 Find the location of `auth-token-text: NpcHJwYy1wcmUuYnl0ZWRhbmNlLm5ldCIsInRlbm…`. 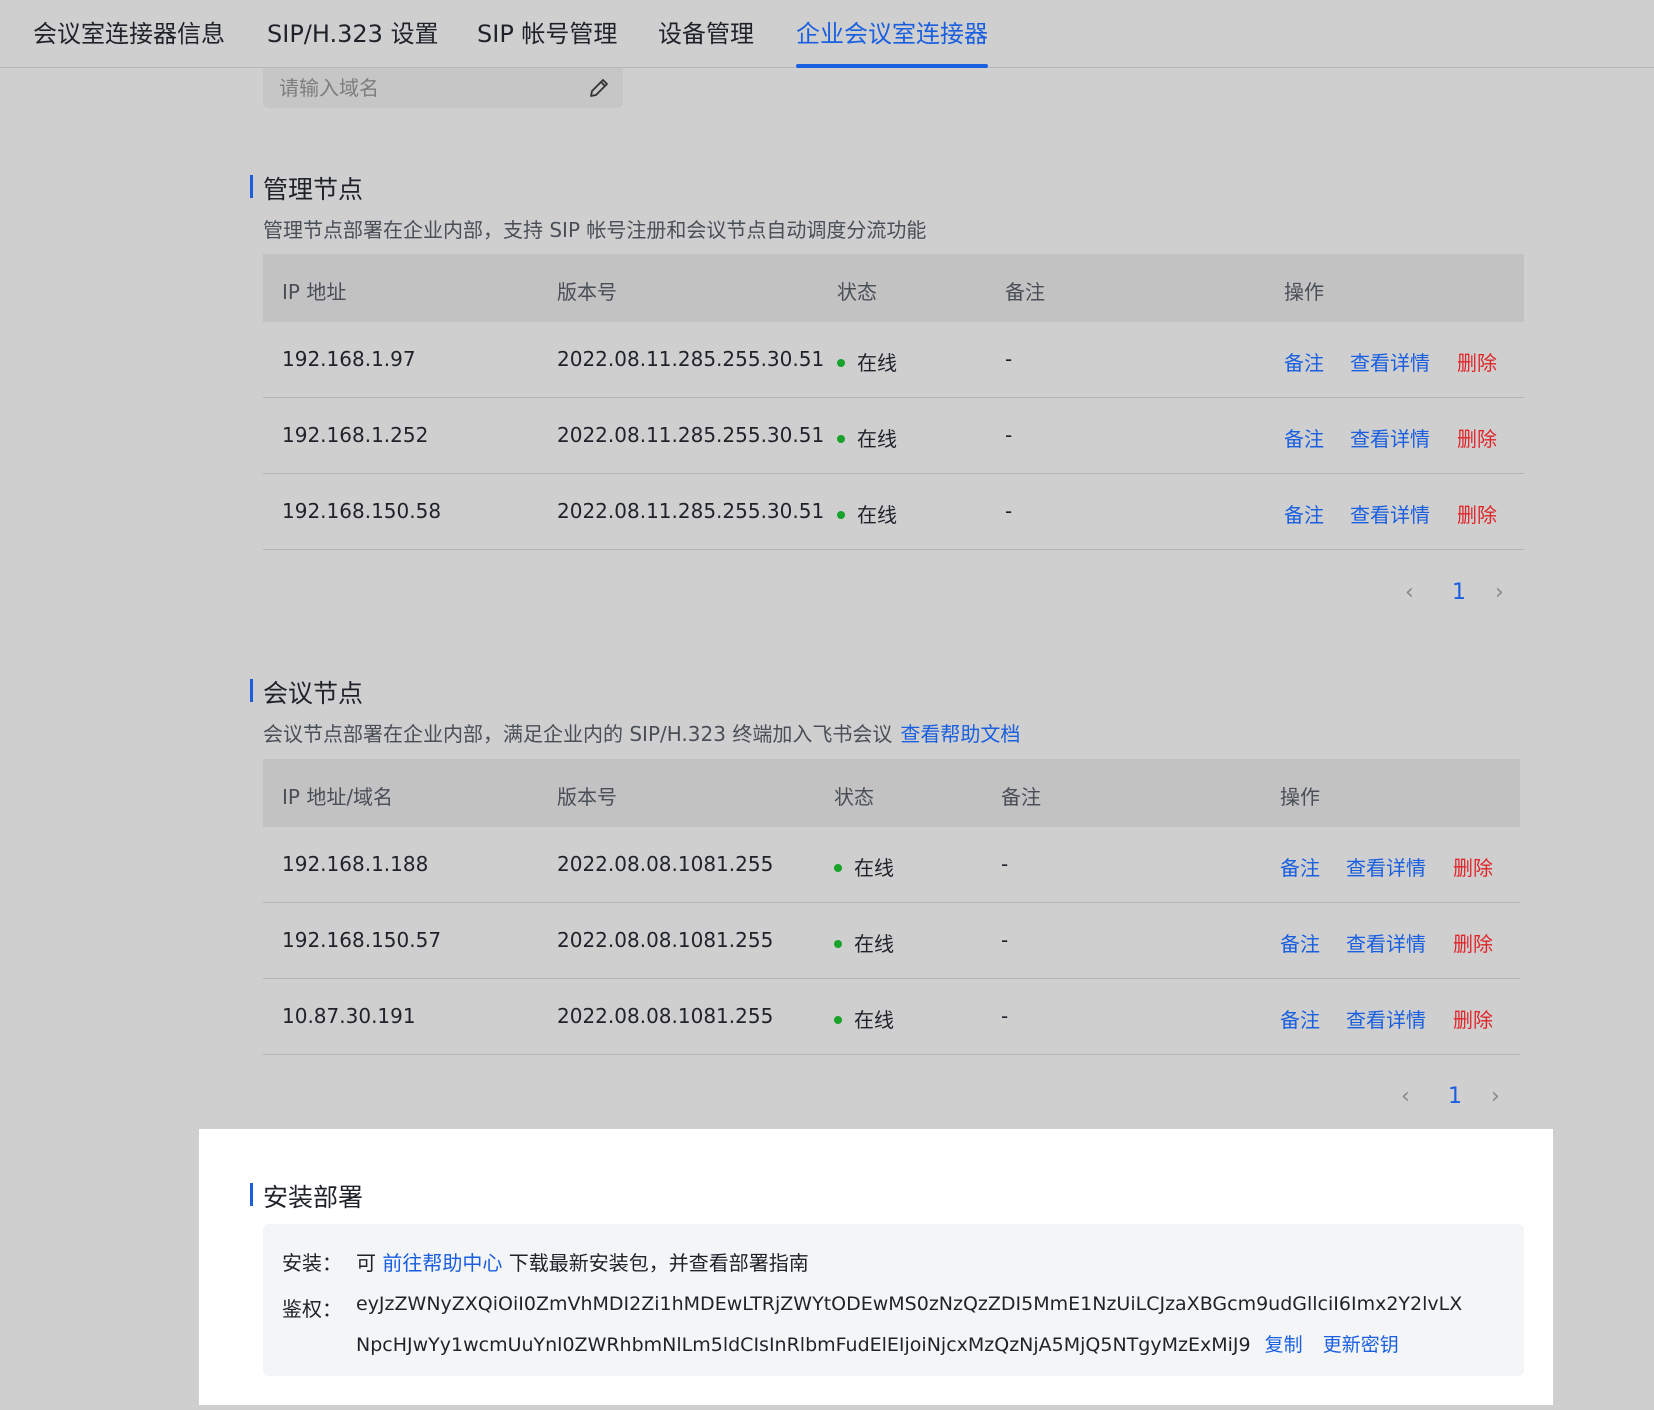

auth-token-text: NpcHJwYy1wcmUuYnl0ZWRhbmNlLm5ldCIsInRlbm… is located at coordinates (803, 1345).